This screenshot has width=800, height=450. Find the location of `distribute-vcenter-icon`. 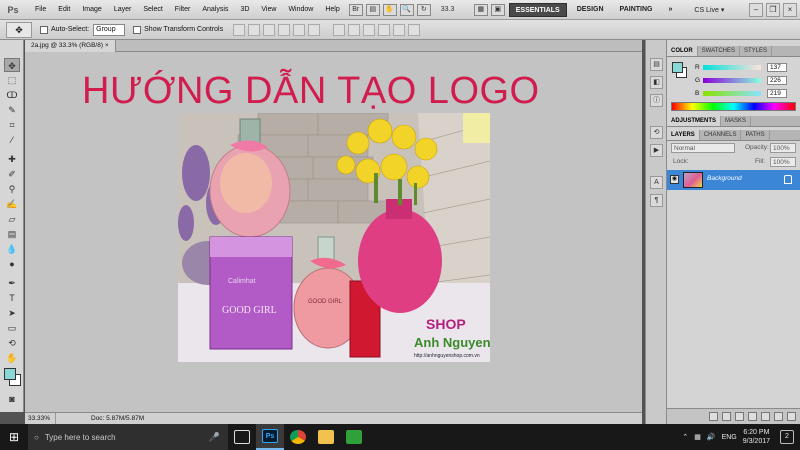

distribute-vcenter-icon is located at coordinates (354, 29).